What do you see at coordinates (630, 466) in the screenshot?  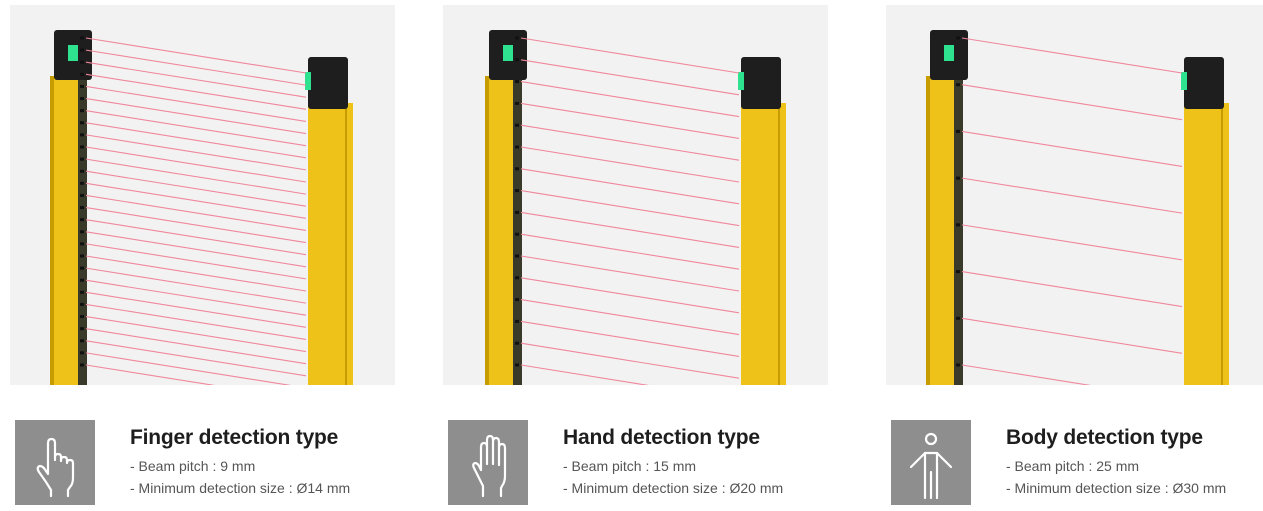 I see `beam-pitch-spec: - Beam pitch : 15 mm` at bounding box center [630, 466].